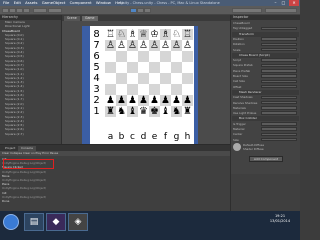 Image resolution: width=320 pixels, height=240 pixels. I want to click on start-button, so click(11, 222).